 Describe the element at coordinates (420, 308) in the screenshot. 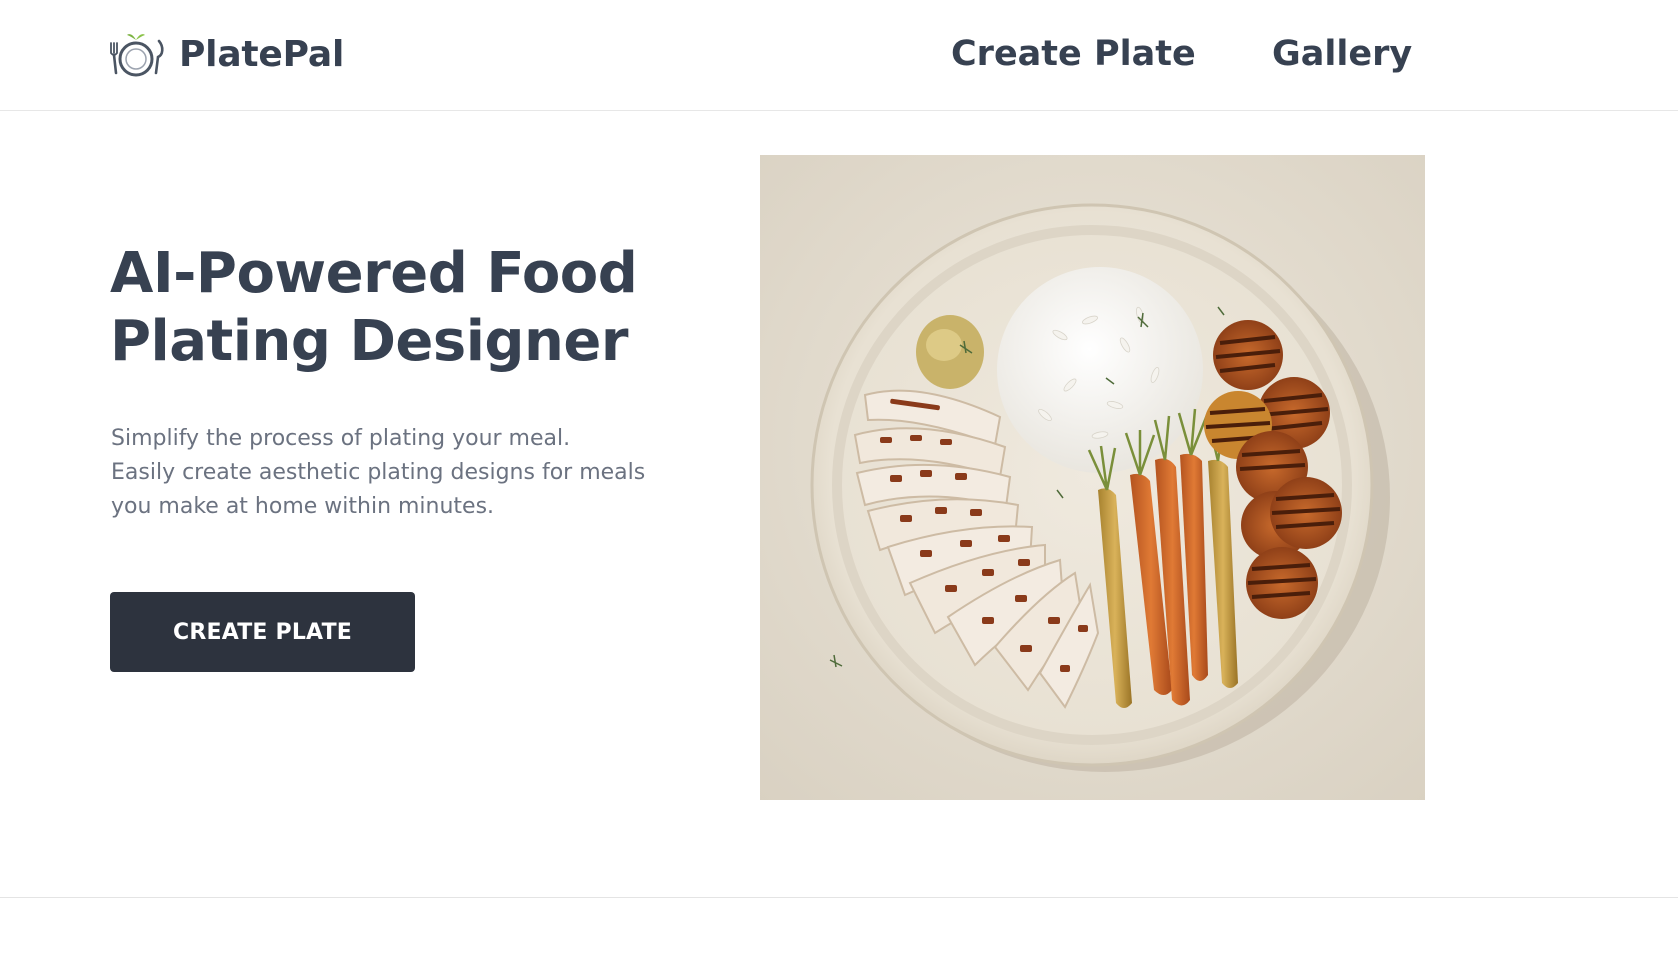

I see `hero-title: AI-Powered Food Plating Designer` at that location.